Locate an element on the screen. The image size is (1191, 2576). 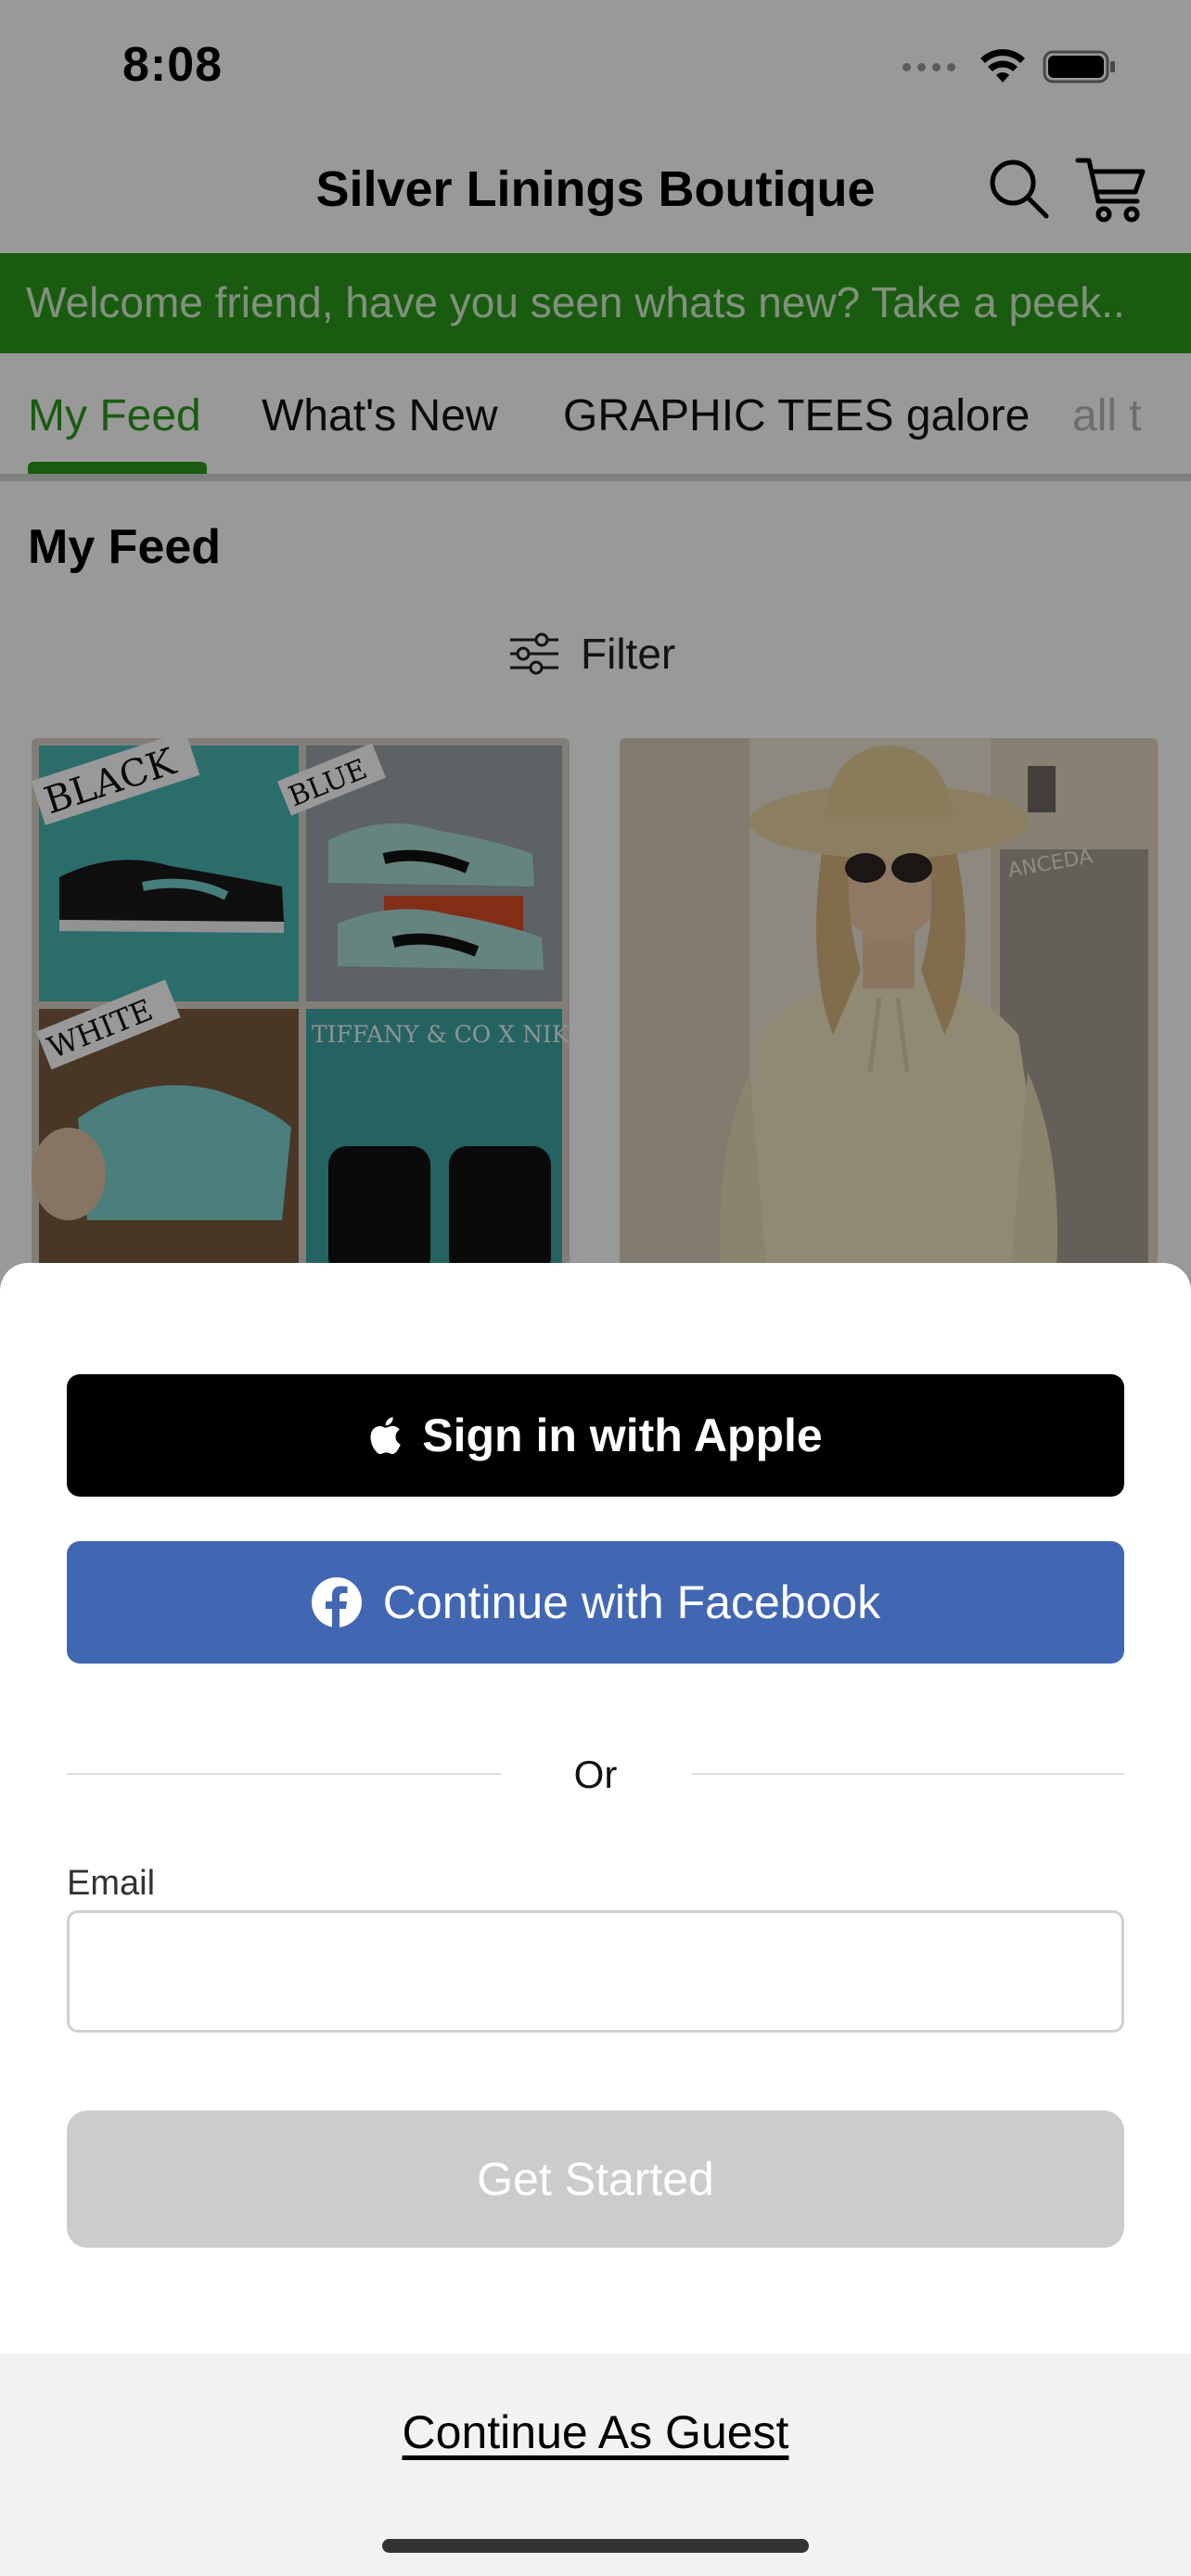
continue-with-facebook-button: Continue with Facebook is located at coordinates (595, 1602).